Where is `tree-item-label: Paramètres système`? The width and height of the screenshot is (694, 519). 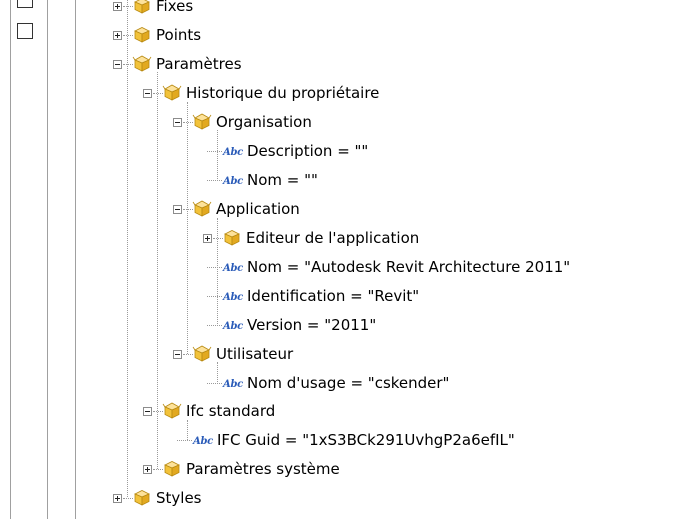
tree-item-label: Paramètres système is located at coordinates (263, 469).